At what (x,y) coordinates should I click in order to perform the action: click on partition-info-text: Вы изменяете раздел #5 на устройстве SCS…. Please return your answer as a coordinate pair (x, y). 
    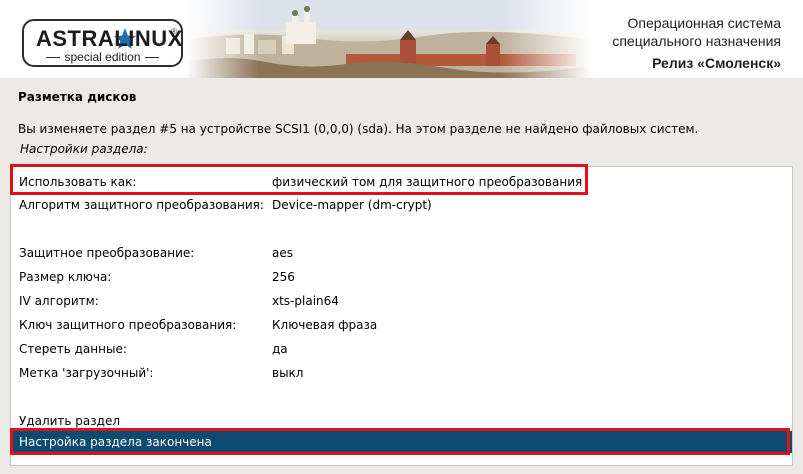
    Looking at the image, I should click on (358, 129).